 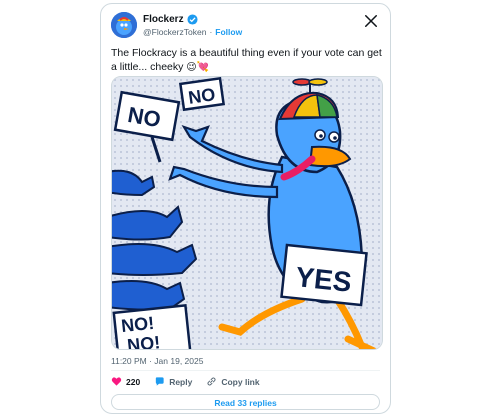 I want to click on x-logo-icon, so click(x=371, y=21).